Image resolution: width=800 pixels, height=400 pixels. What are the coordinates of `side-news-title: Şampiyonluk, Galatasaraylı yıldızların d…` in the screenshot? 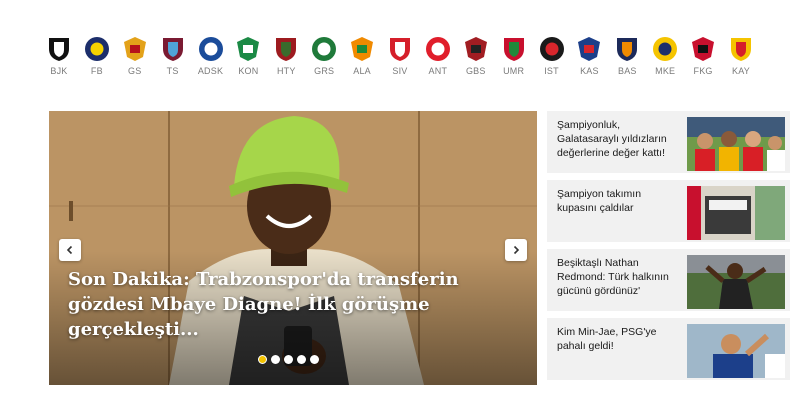 It's located at (618, 139).